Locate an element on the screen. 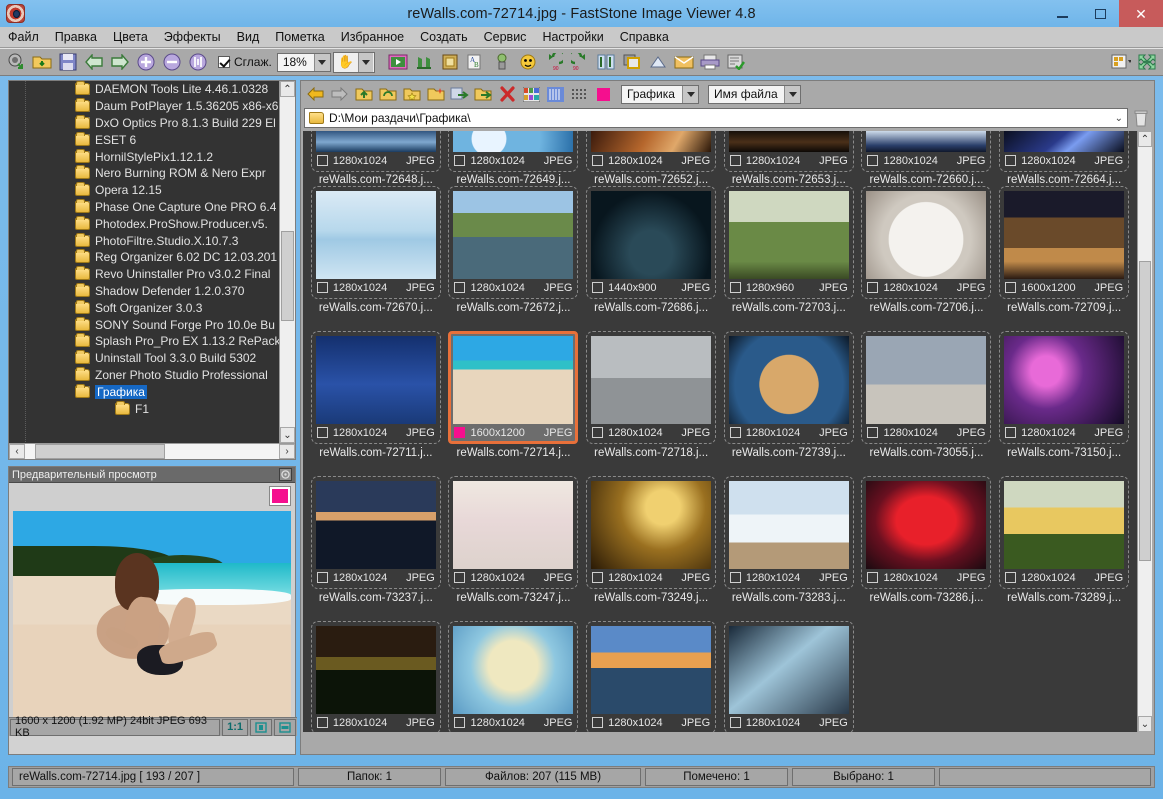 The height and width of the screenshot is (799, 1163). tree-node-9: +PhotoFiltre.Studio.X.10.7.3 is located at coordinates (152, 240).